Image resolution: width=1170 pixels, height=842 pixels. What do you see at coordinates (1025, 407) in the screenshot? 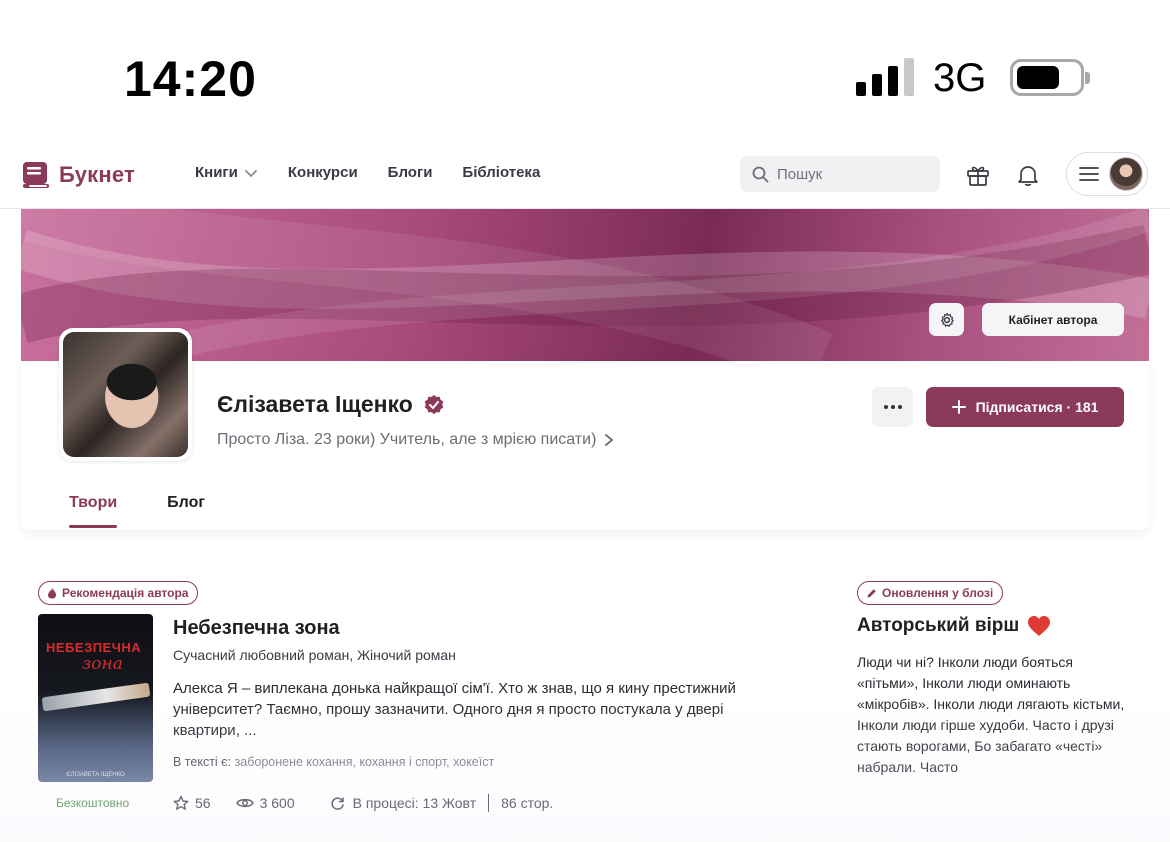
I see `subscribe-button: Підписатися · 181` at bounding box center [1025, 407].